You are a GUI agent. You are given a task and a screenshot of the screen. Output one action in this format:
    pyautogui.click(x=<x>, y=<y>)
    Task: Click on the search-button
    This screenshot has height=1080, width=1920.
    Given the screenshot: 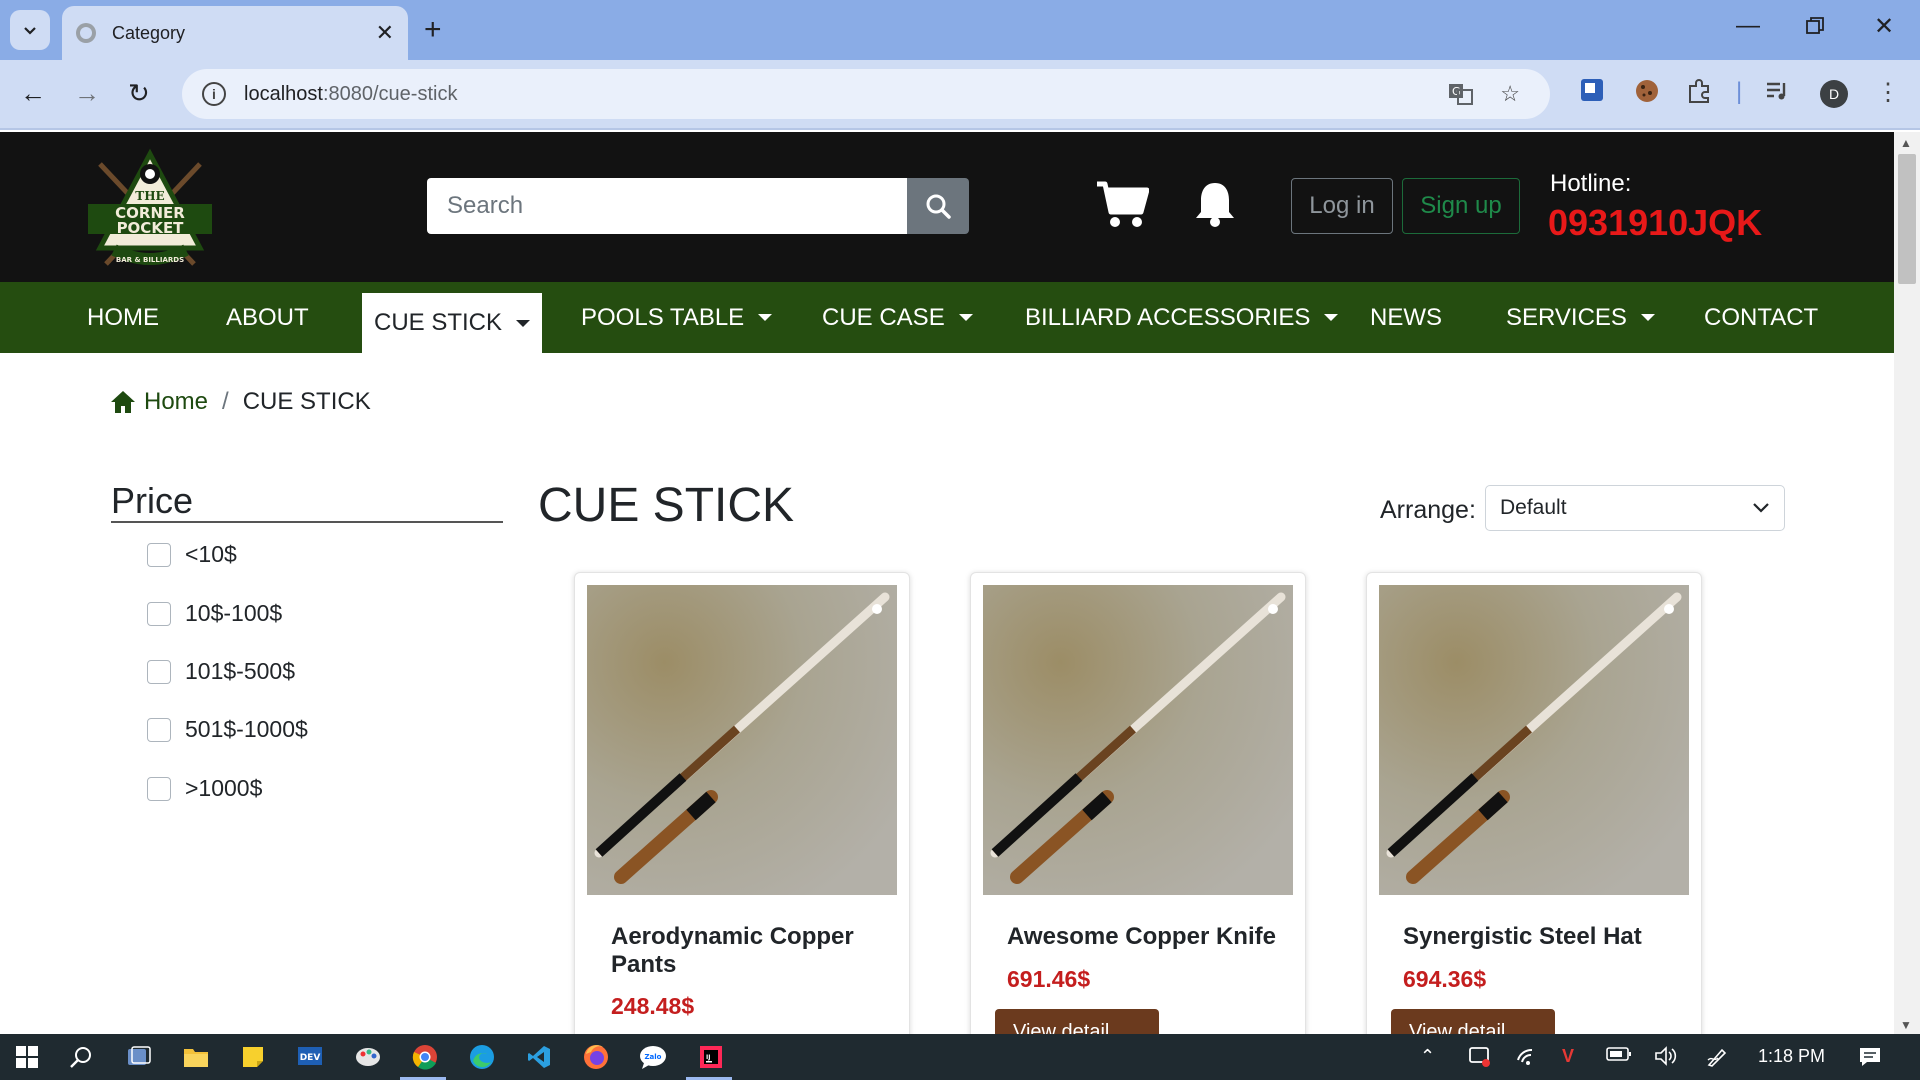 What is the action you would take?
    pyautogui.click(x=938, y=206)
    